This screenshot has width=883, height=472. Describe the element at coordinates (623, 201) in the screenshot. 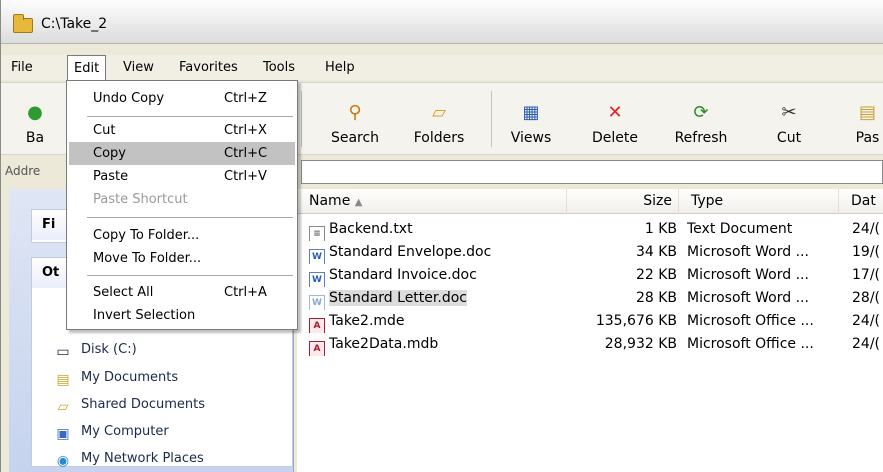

I see `column-size: Size` at that location.